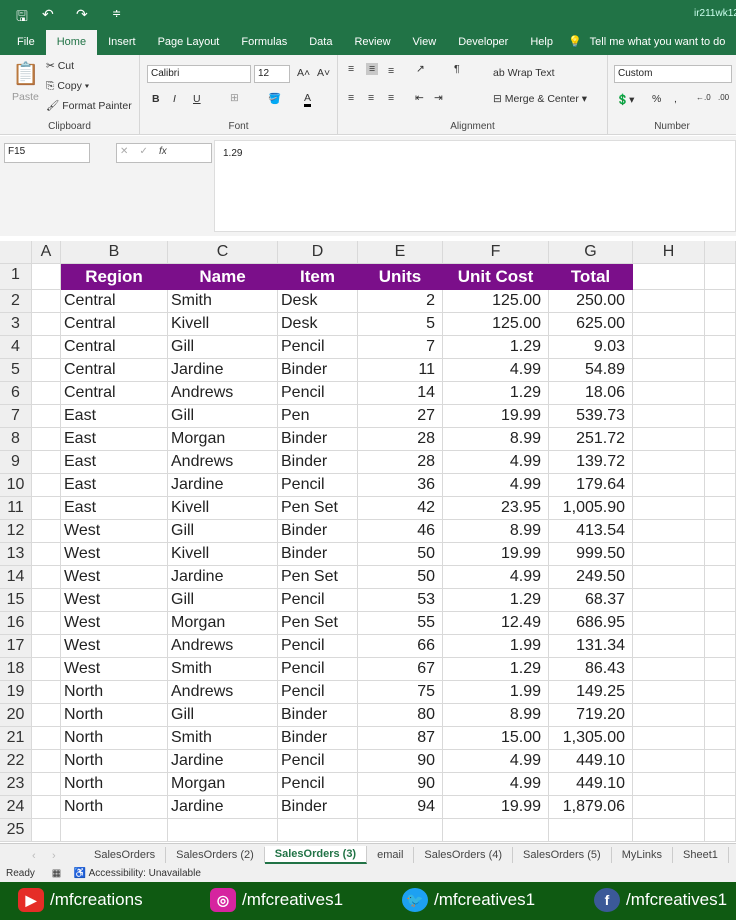 The width and height of the screenshot is (736, 920). Describe the element at coordinates (591, 784) in the screenshot. I see `data-cell: 449.10` at that location.